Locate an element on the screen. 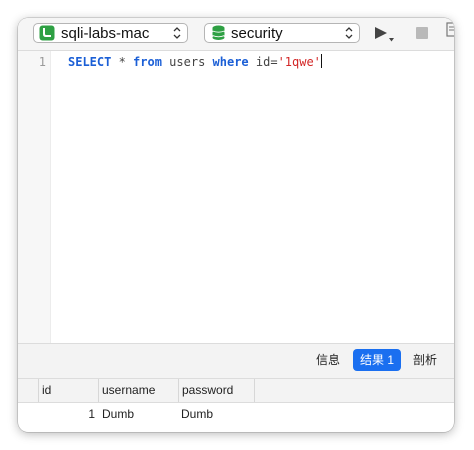 The image size is (474, 450). token-condition: id= is located at coordinates (263, 62).